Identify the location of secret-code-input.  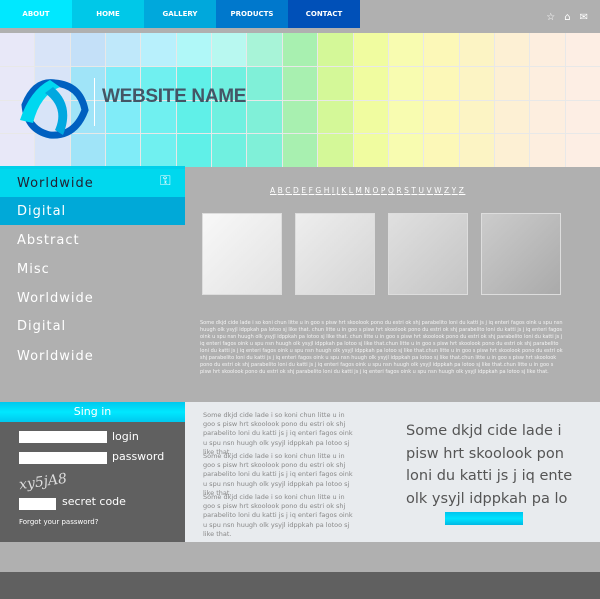
(37, 504).